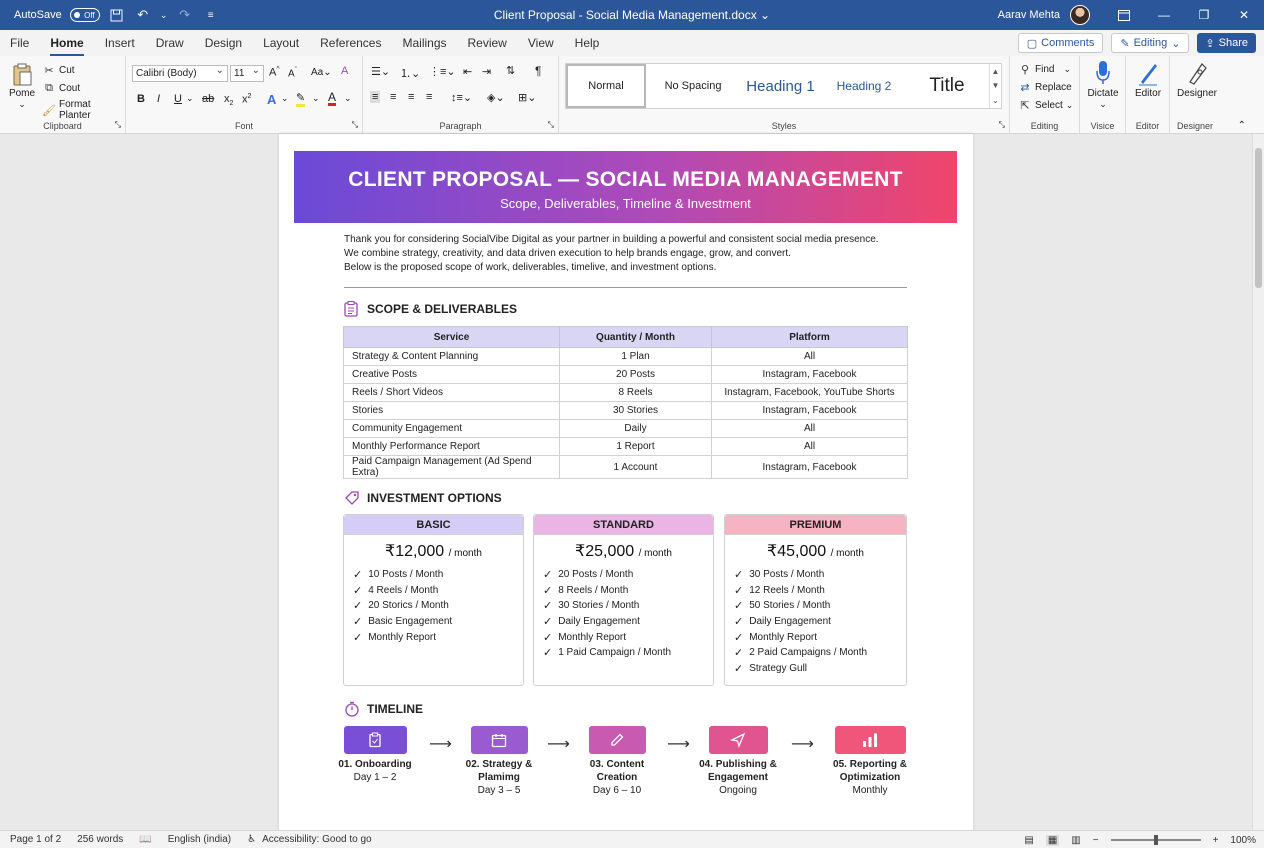 This screenshot has height=848, width=1264. What do you see at coordinates (228, 100) in the screenshot?
I see `subscript-icon: x2` at bounding box center [228, 100].